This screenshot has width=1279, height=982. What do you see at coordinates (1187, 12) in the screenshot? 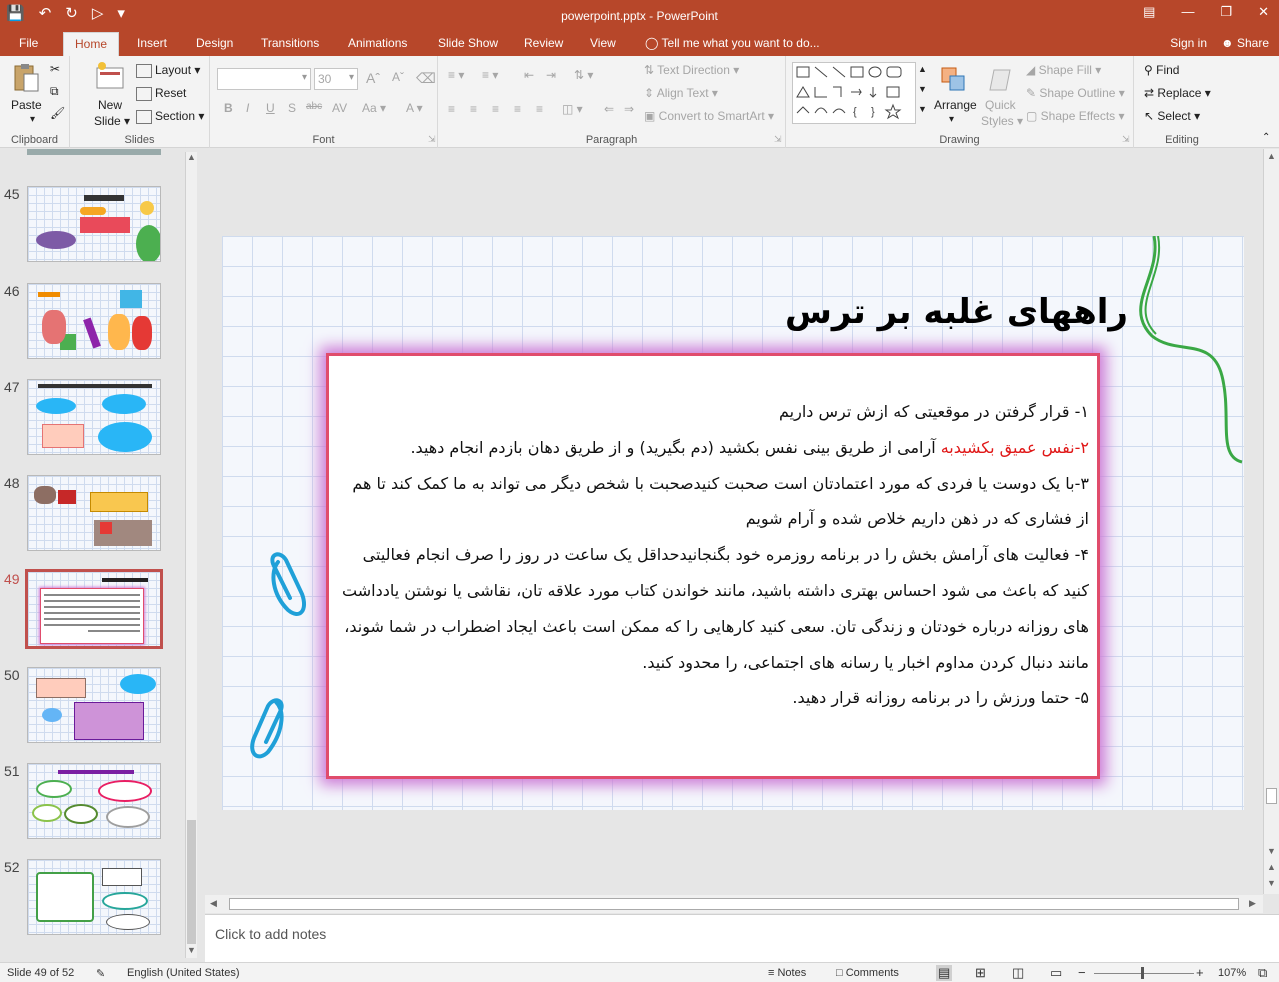
I see `minimize-icon: —` at bounding box center [1187, 12].